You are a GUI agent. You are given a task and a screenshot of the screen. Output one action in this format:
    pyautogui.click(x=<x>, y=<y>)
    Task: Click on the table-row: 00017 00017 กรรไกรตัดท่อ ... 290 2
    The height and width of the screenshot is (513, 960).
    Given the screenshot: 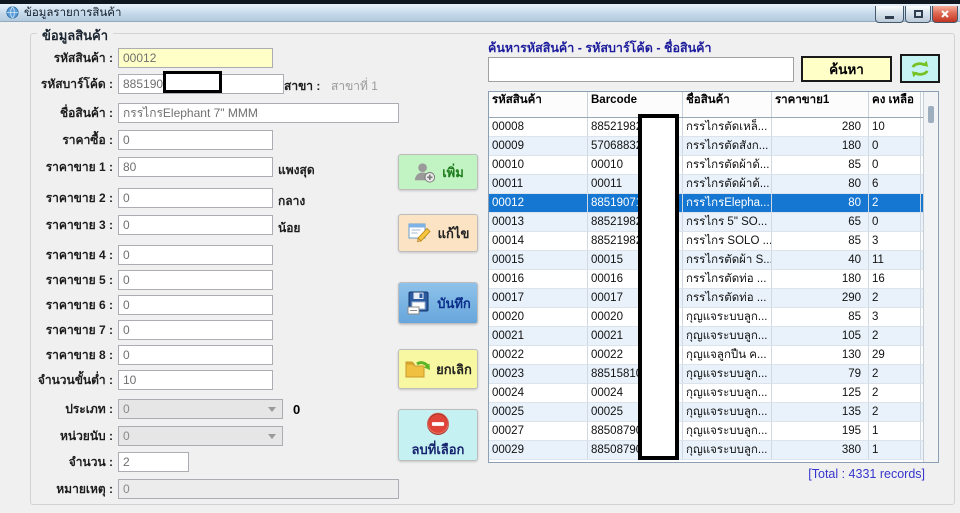 What is the action you would take?
    pyautogui.click(x=713, y=298)
    